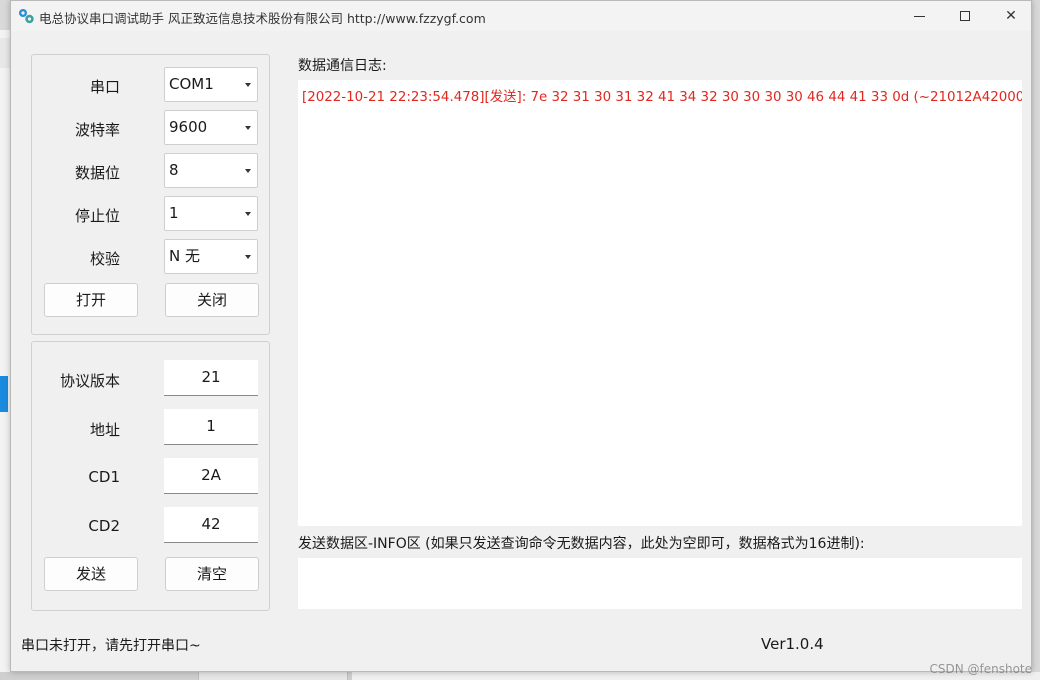 The height and width of the screenshot is (680, 1040). I want to click on stop-bits-select: 1, so click(211, 213).